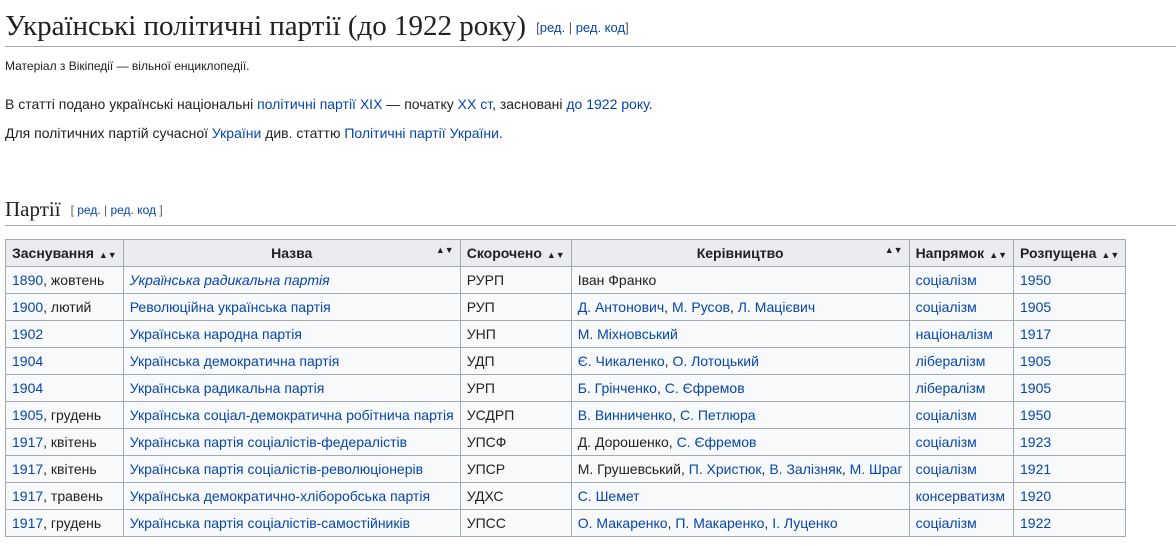 Image resolution: width=1176 pixels, height=546 pixels. What do you see at coordinates (950, 253) in the screenshot?
I see `header-label: Напрямок` at bounding box center [950, 253].